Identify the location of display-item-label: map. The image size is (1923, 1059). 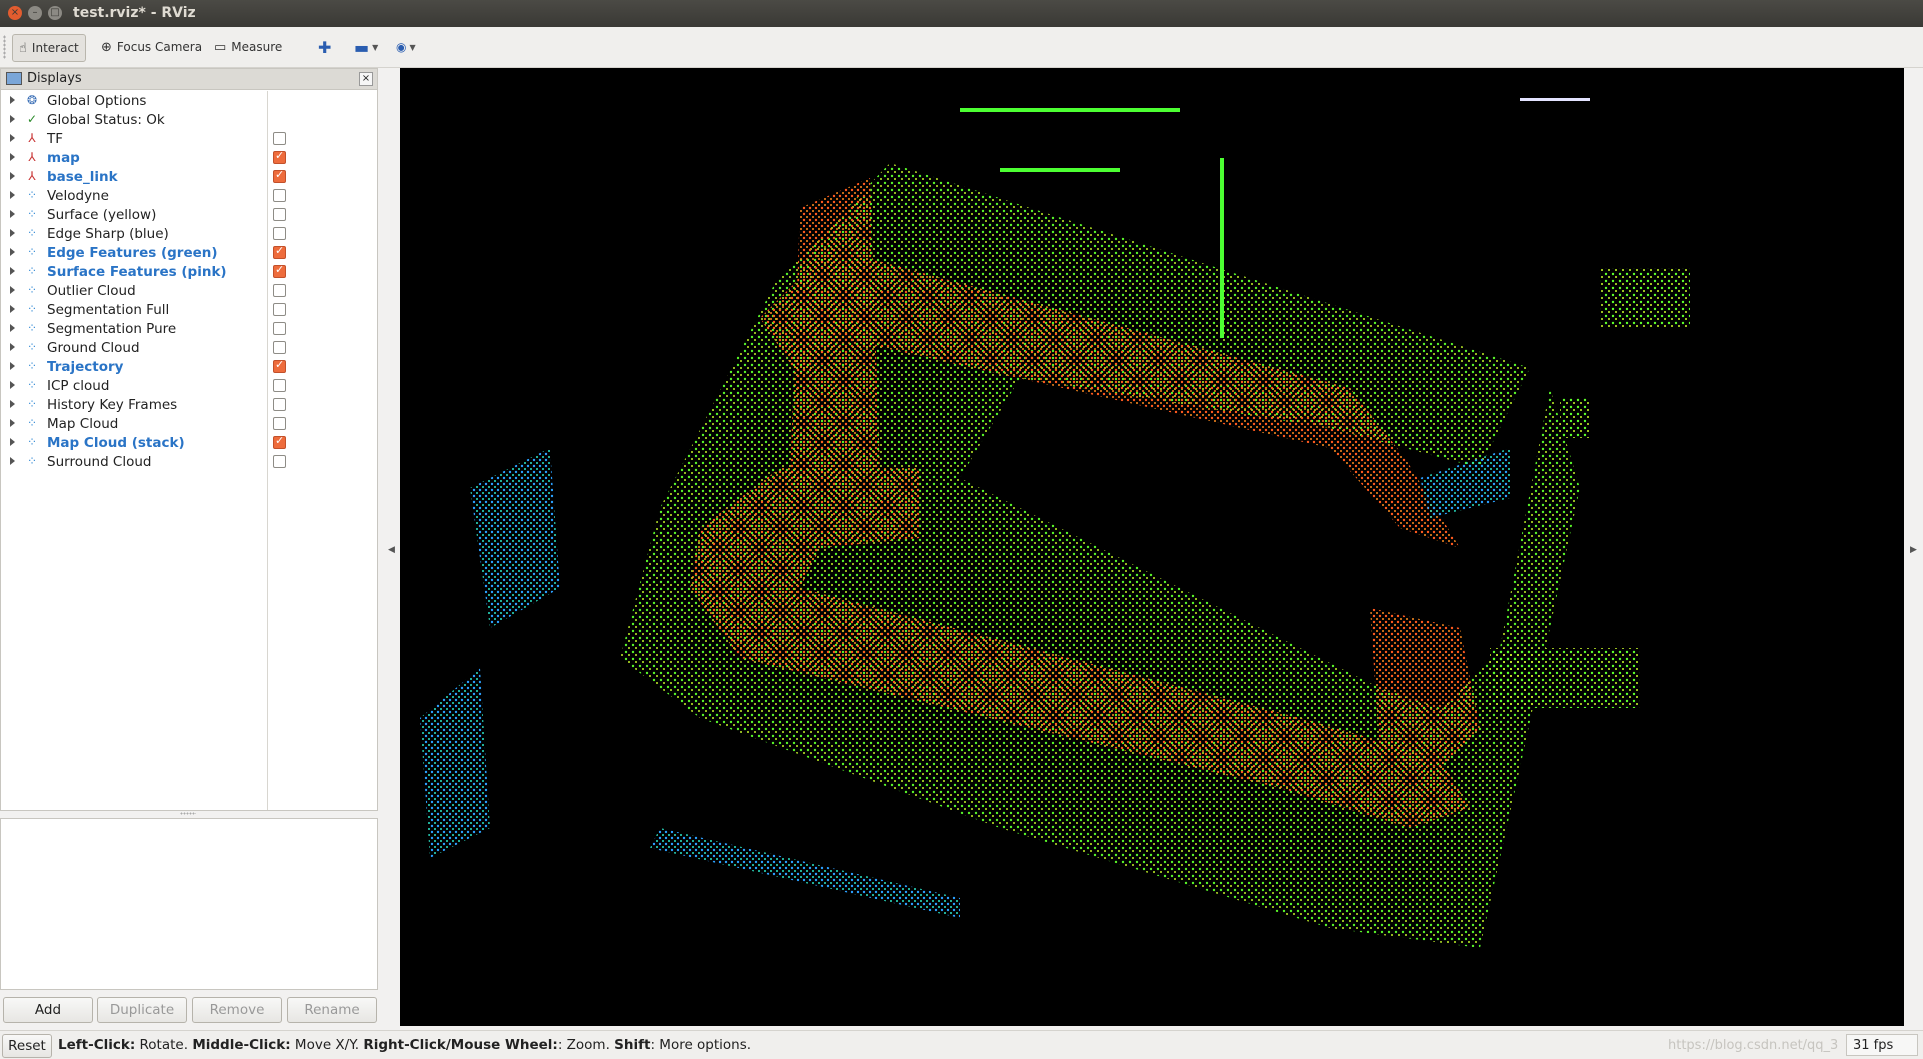
(63, 158).